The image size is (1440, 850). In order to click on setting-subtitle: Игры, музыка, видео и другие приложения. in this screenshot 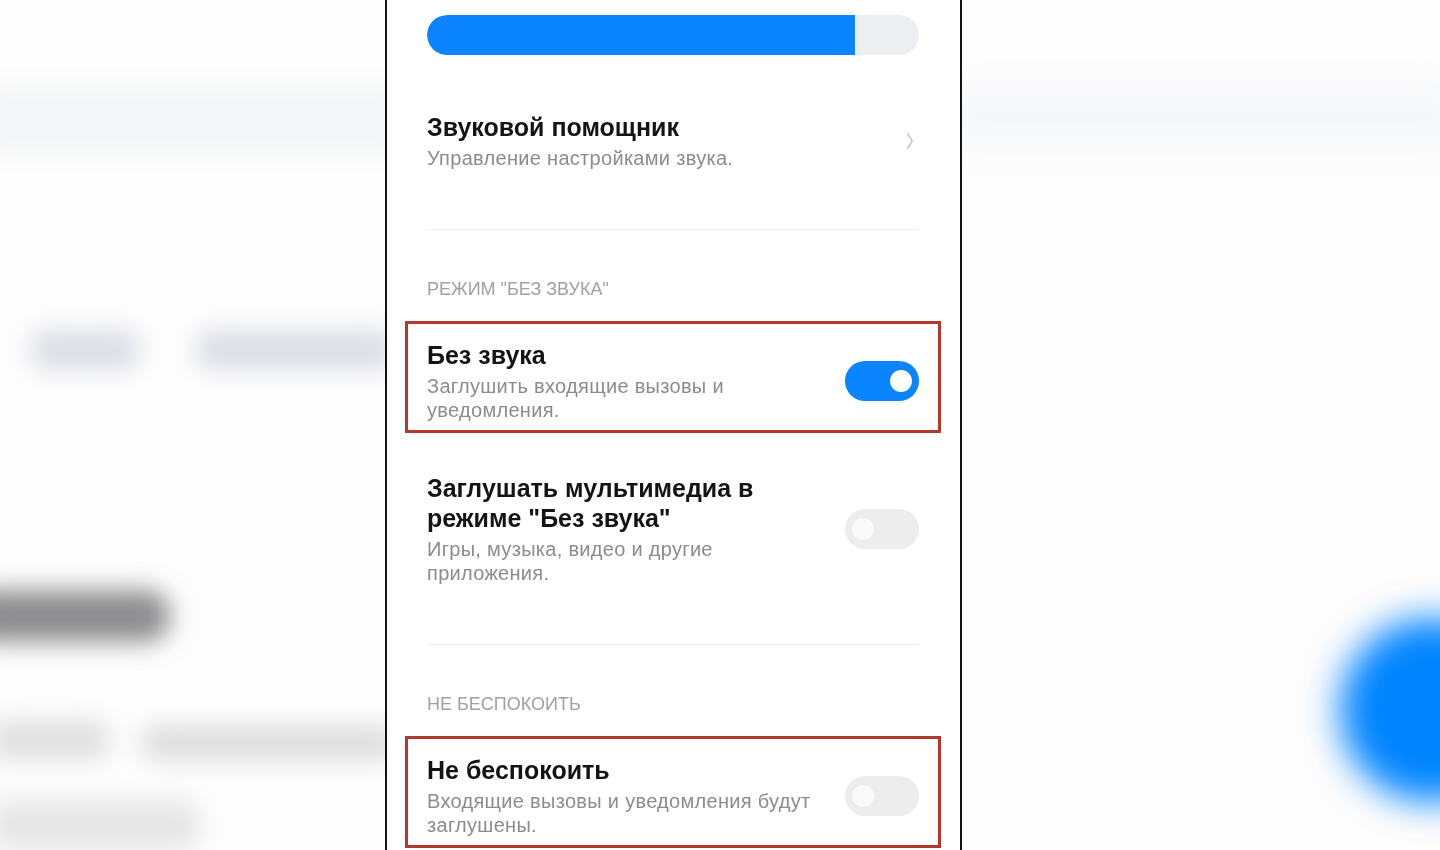, I will do `click(570, 561)`.